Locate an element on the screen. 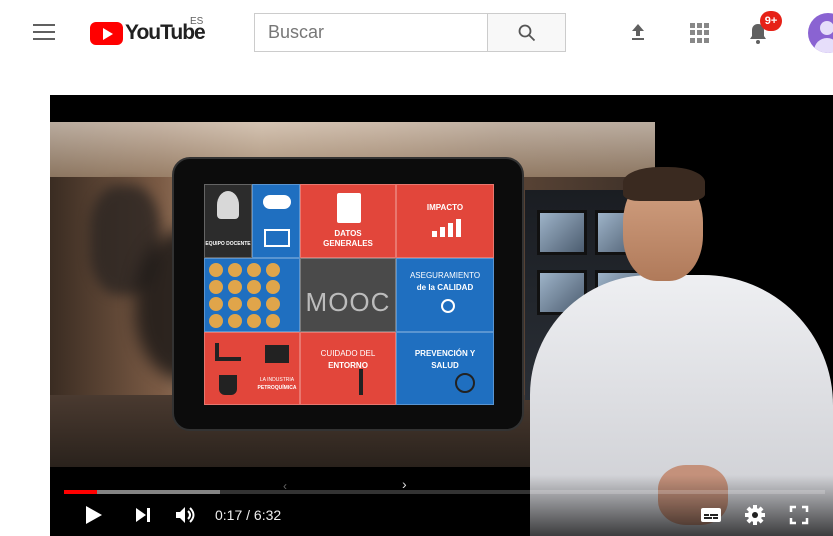 The image size is (833, 536). progress-played is located at coordinates (80, 492).